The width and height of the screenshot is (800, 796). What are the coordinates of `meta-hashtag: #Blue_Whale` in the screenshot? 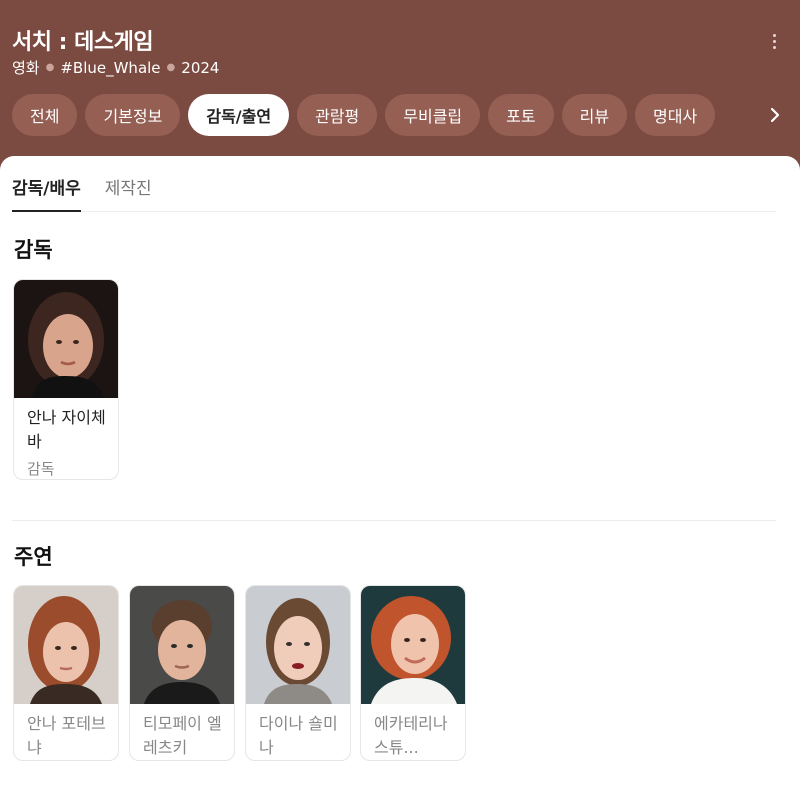 It's located at (110, 68).